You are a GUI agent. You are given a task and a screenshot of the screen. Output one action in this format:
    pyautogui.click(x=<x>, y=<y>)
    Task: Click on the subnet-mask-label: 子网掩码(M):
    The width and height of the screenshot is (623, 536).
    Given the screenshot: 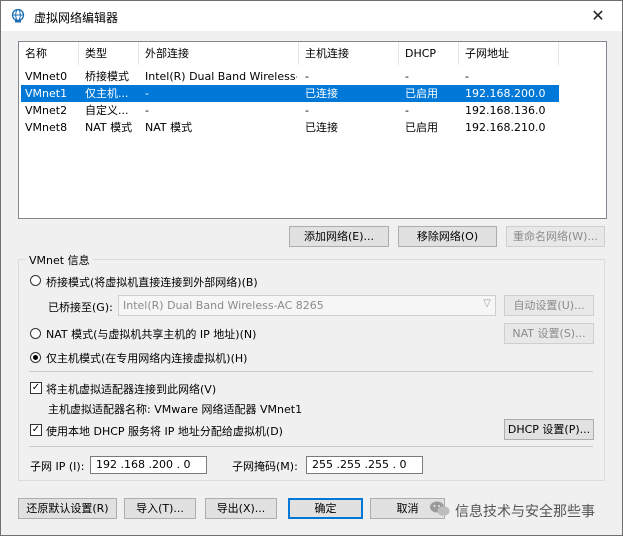 What is the action you would take?
    pyautogui.click(x=265, y=466)
    